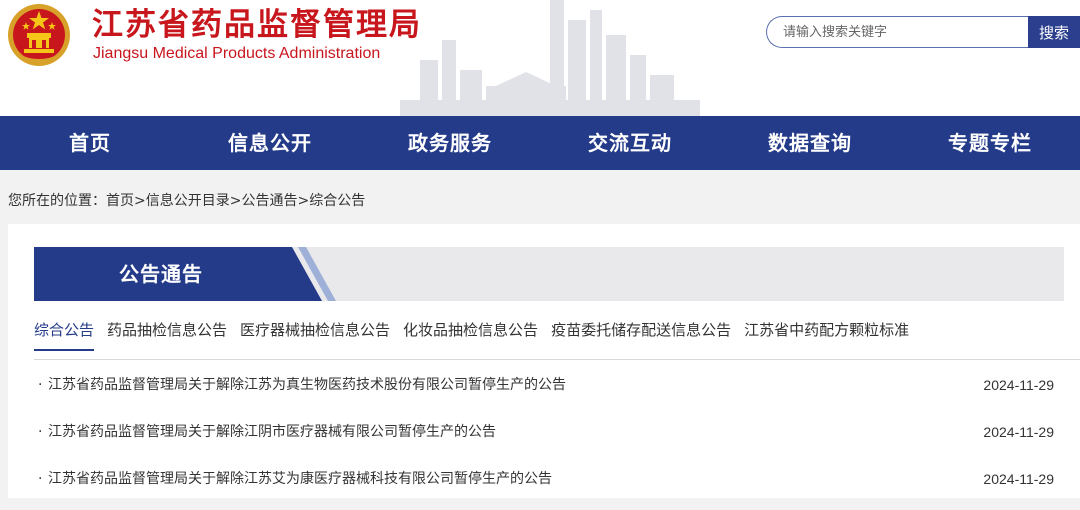  Describe the element at coordinates (897, 32) in the screenshot. I see `search-input` at that location.